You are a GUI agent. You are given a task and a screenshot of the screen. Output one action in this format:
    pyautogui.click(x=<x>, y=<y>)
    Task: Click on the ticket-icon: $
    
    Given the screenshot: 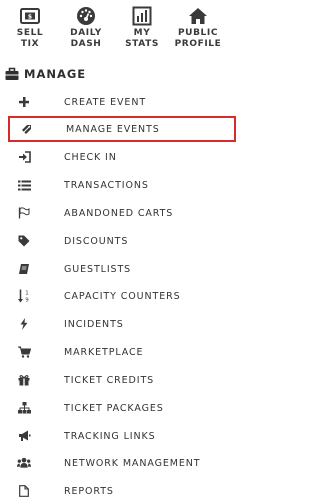 What is the action you would take?
    pyautogui.click(x=30, y=16)
    